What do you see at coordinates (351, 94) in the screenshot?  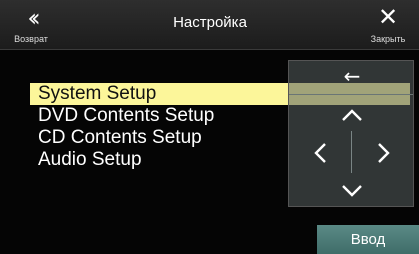 I see `pad-divider` at bounding box center [351, 94].